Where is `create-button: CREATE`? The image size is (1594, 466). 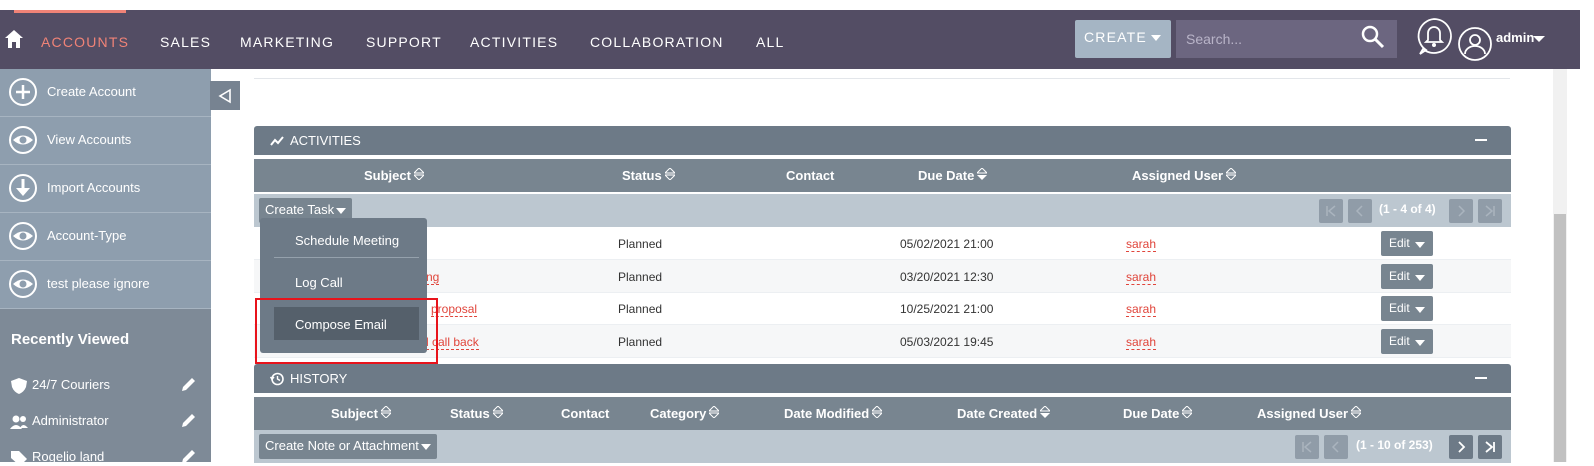
create-button: CREATE is located at coordinates (1123, 39).